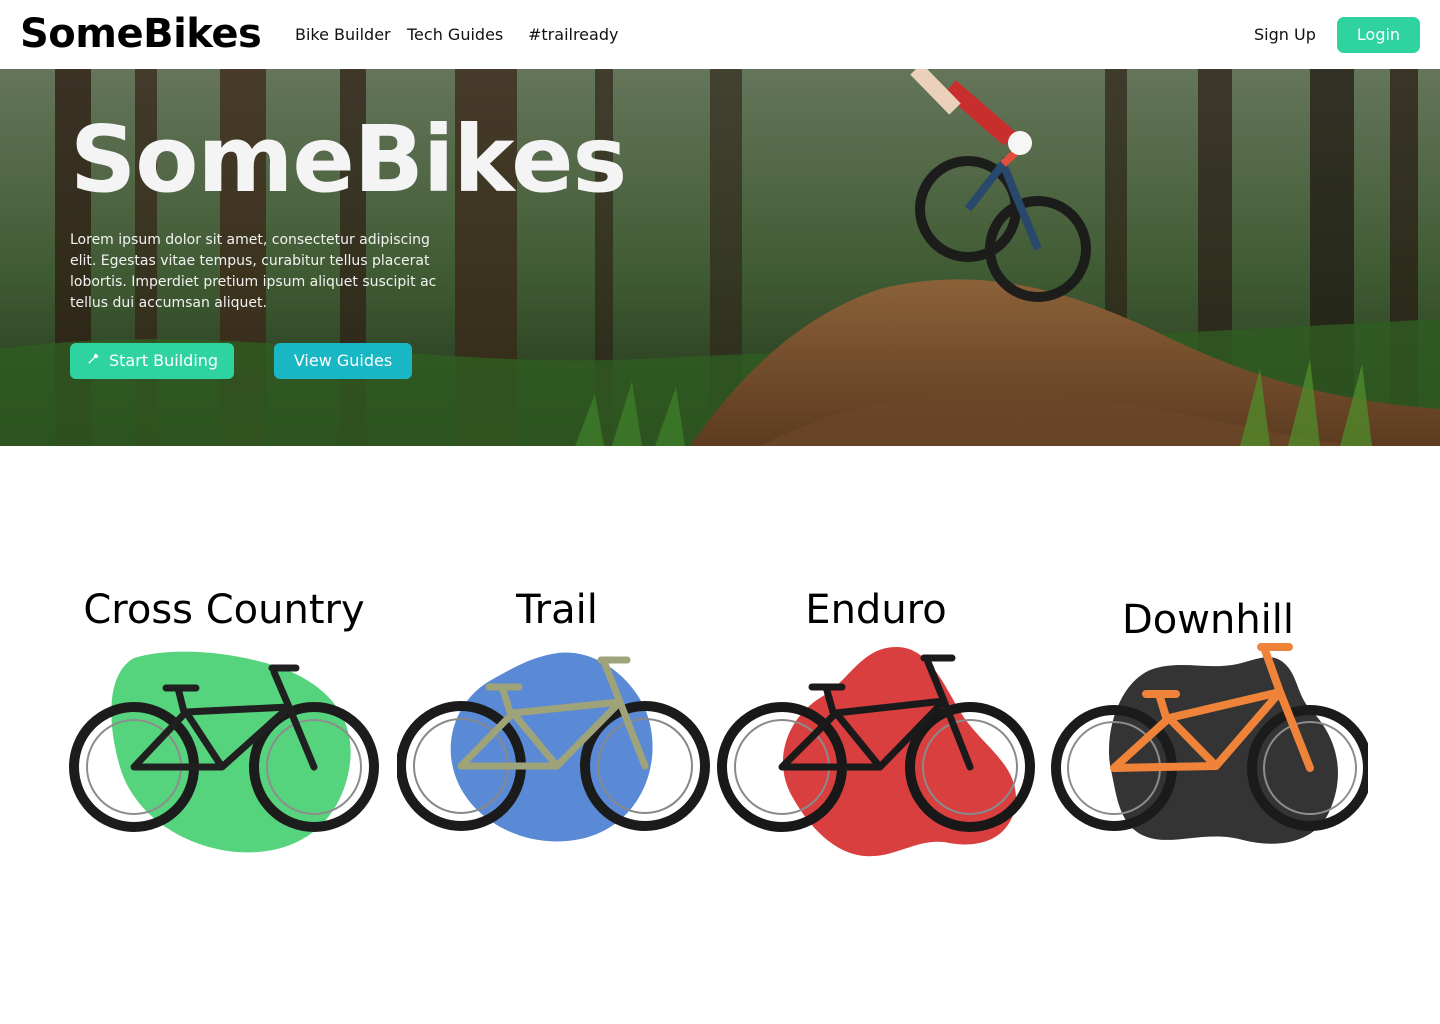 This screenshot has width=1440, height=1024. What do you see at coordinates (93, 361) in the screenshot?
I see `wrench-icon` at bounding box center [93, 361].